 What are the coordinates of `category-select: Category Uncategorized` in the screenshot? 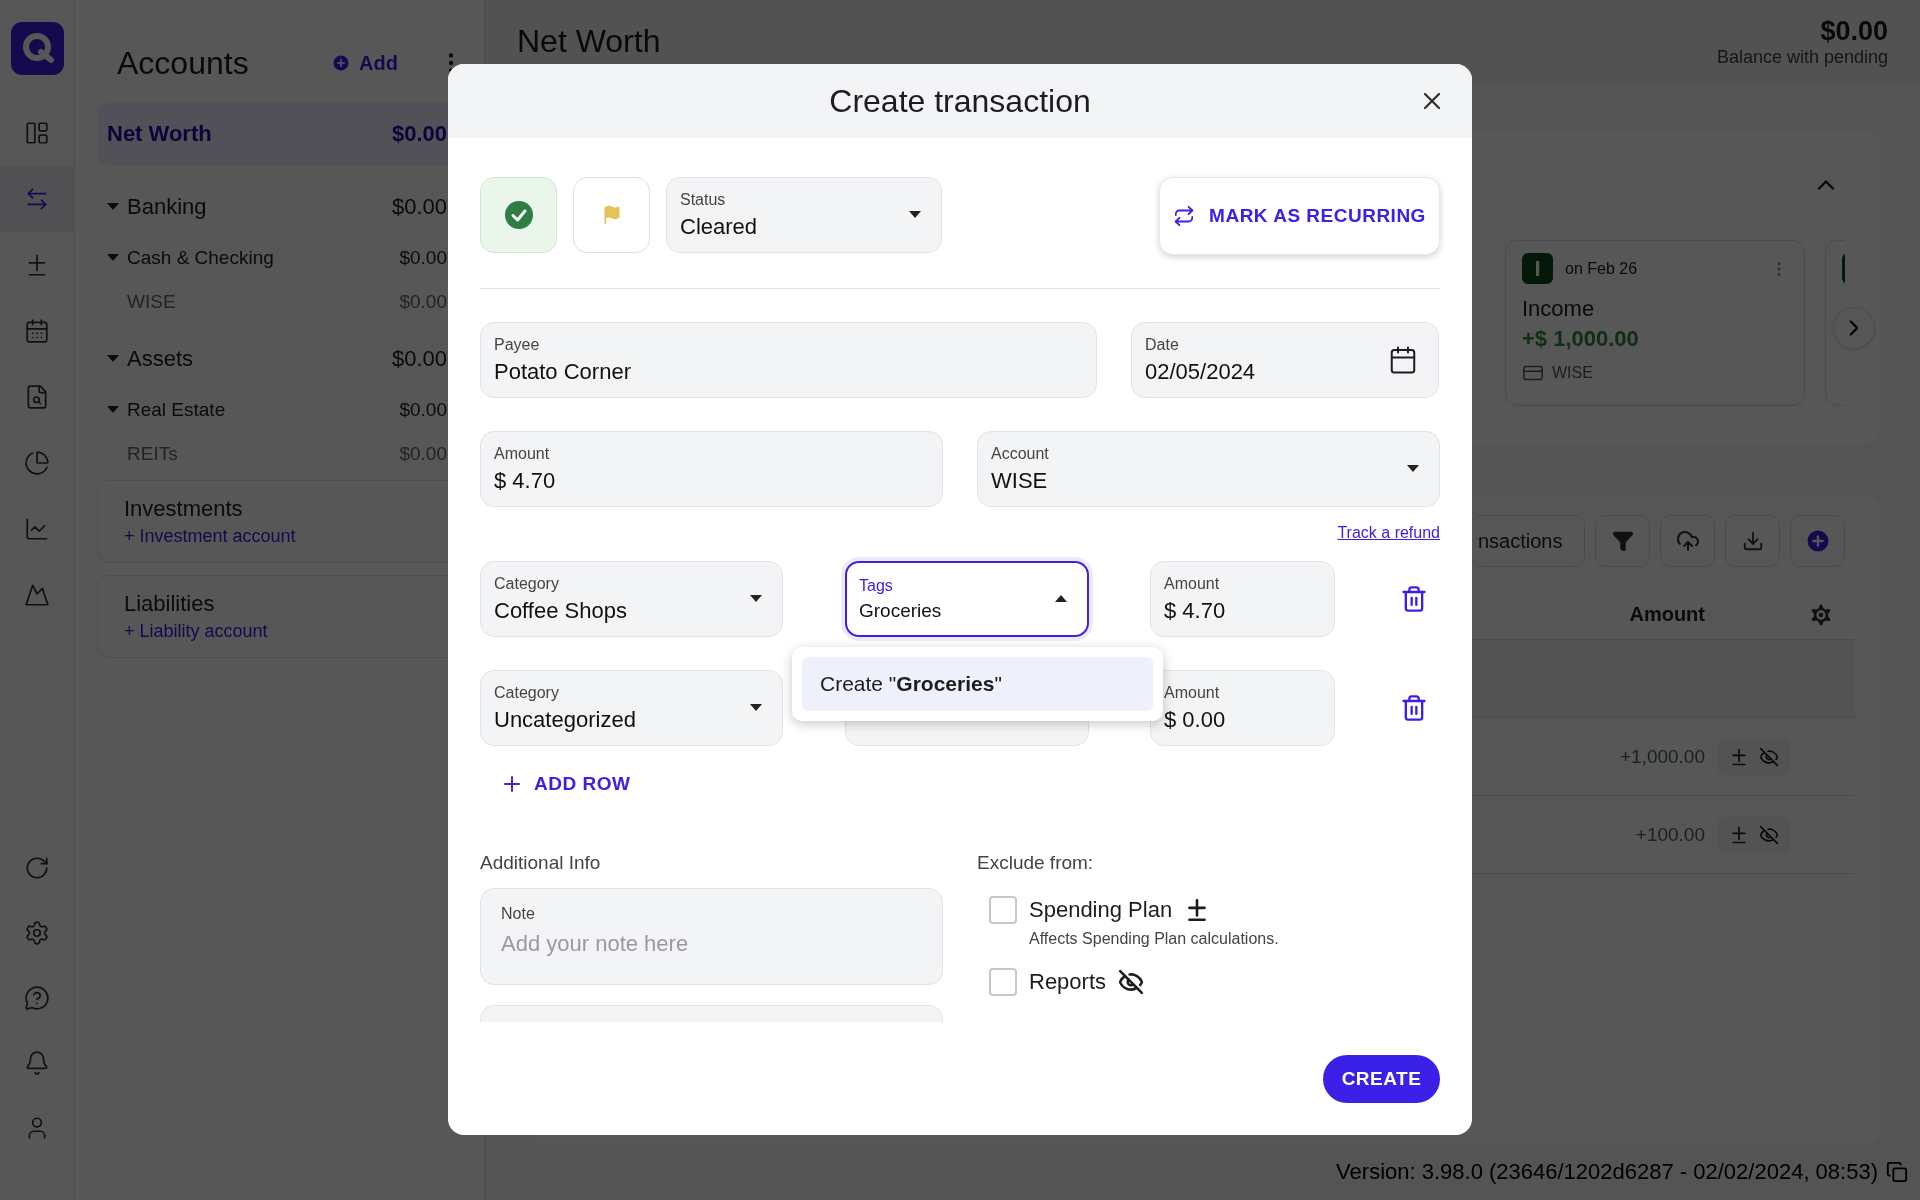 It's located at (631, 708).